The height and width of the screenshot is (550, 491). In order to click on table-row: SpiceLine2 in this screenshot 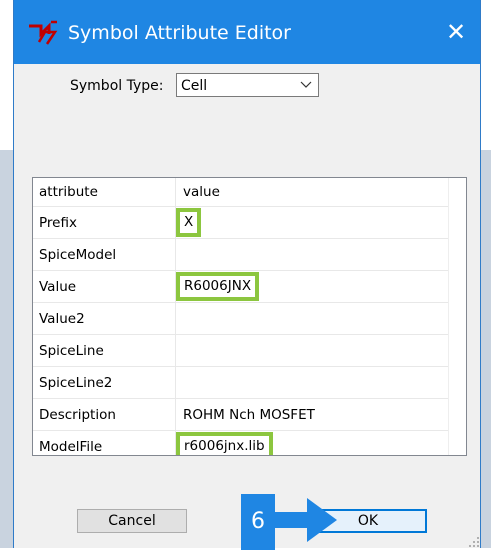, I will do `click(249, 382)`.